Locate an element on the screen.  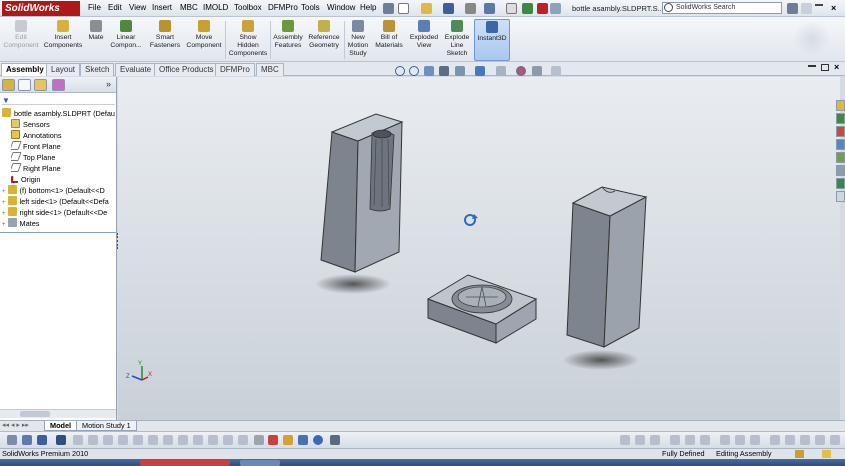
tab-layout: Layout is located at coordinates (63, 69).